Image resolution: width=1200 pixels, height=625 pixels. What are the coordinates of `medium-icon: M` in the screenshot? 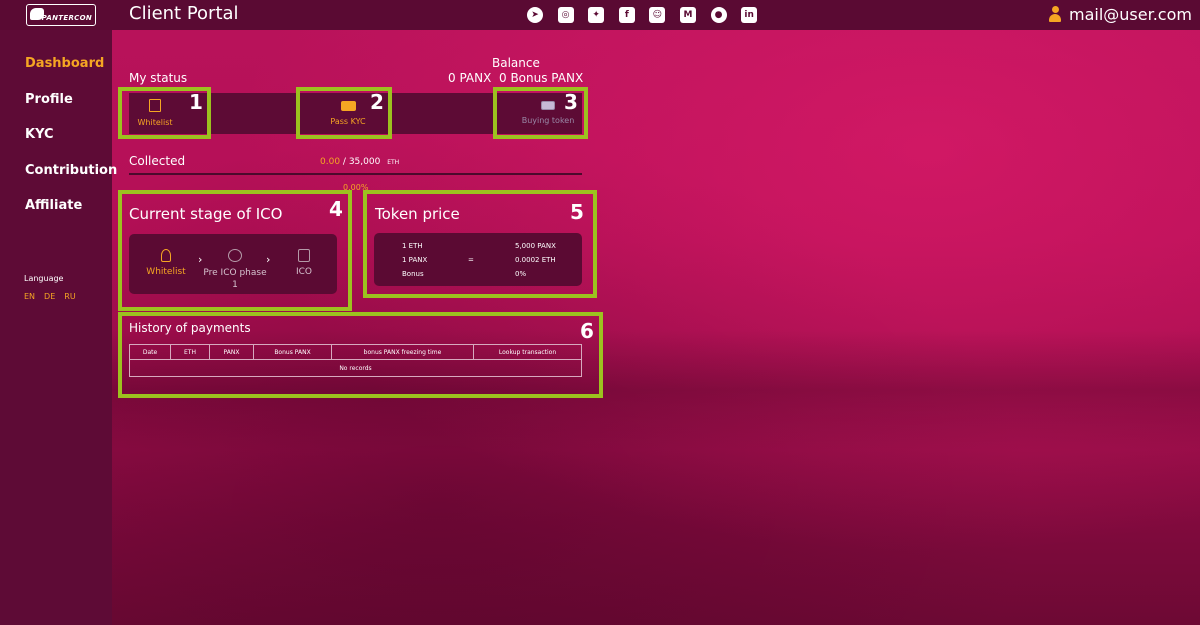 It's located at (687, 15).